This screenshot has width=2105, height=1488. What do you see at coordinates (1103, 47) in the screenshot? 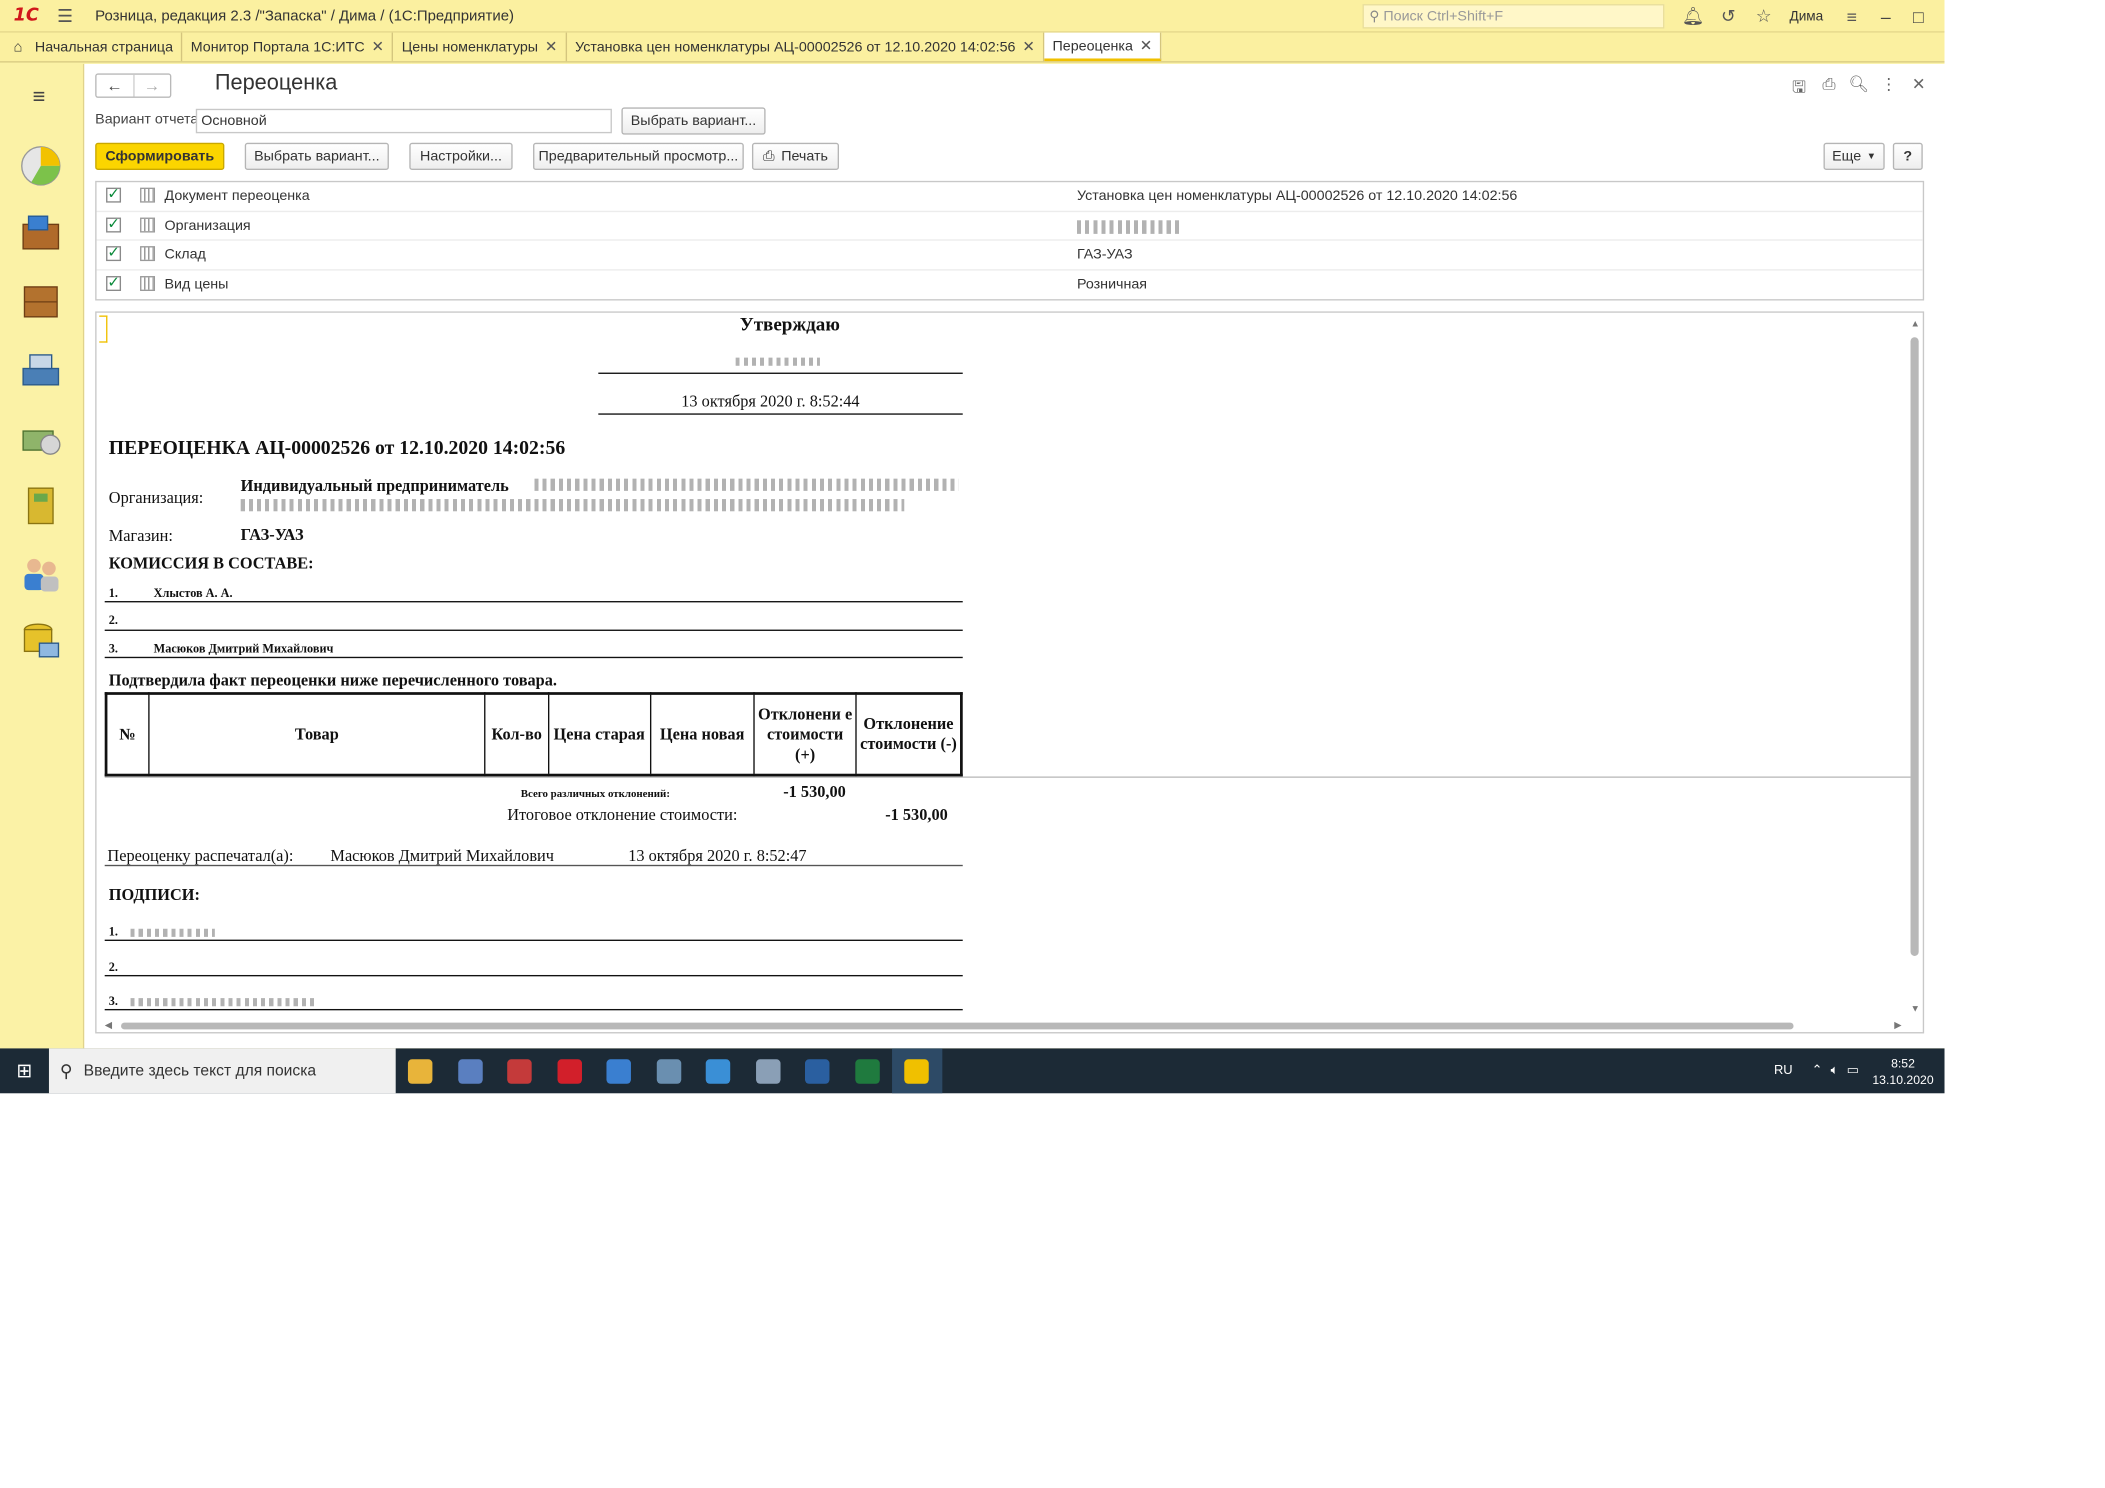
I see `tab-revaluation: Переоценка ✕` at bounding box center [1103, 47].